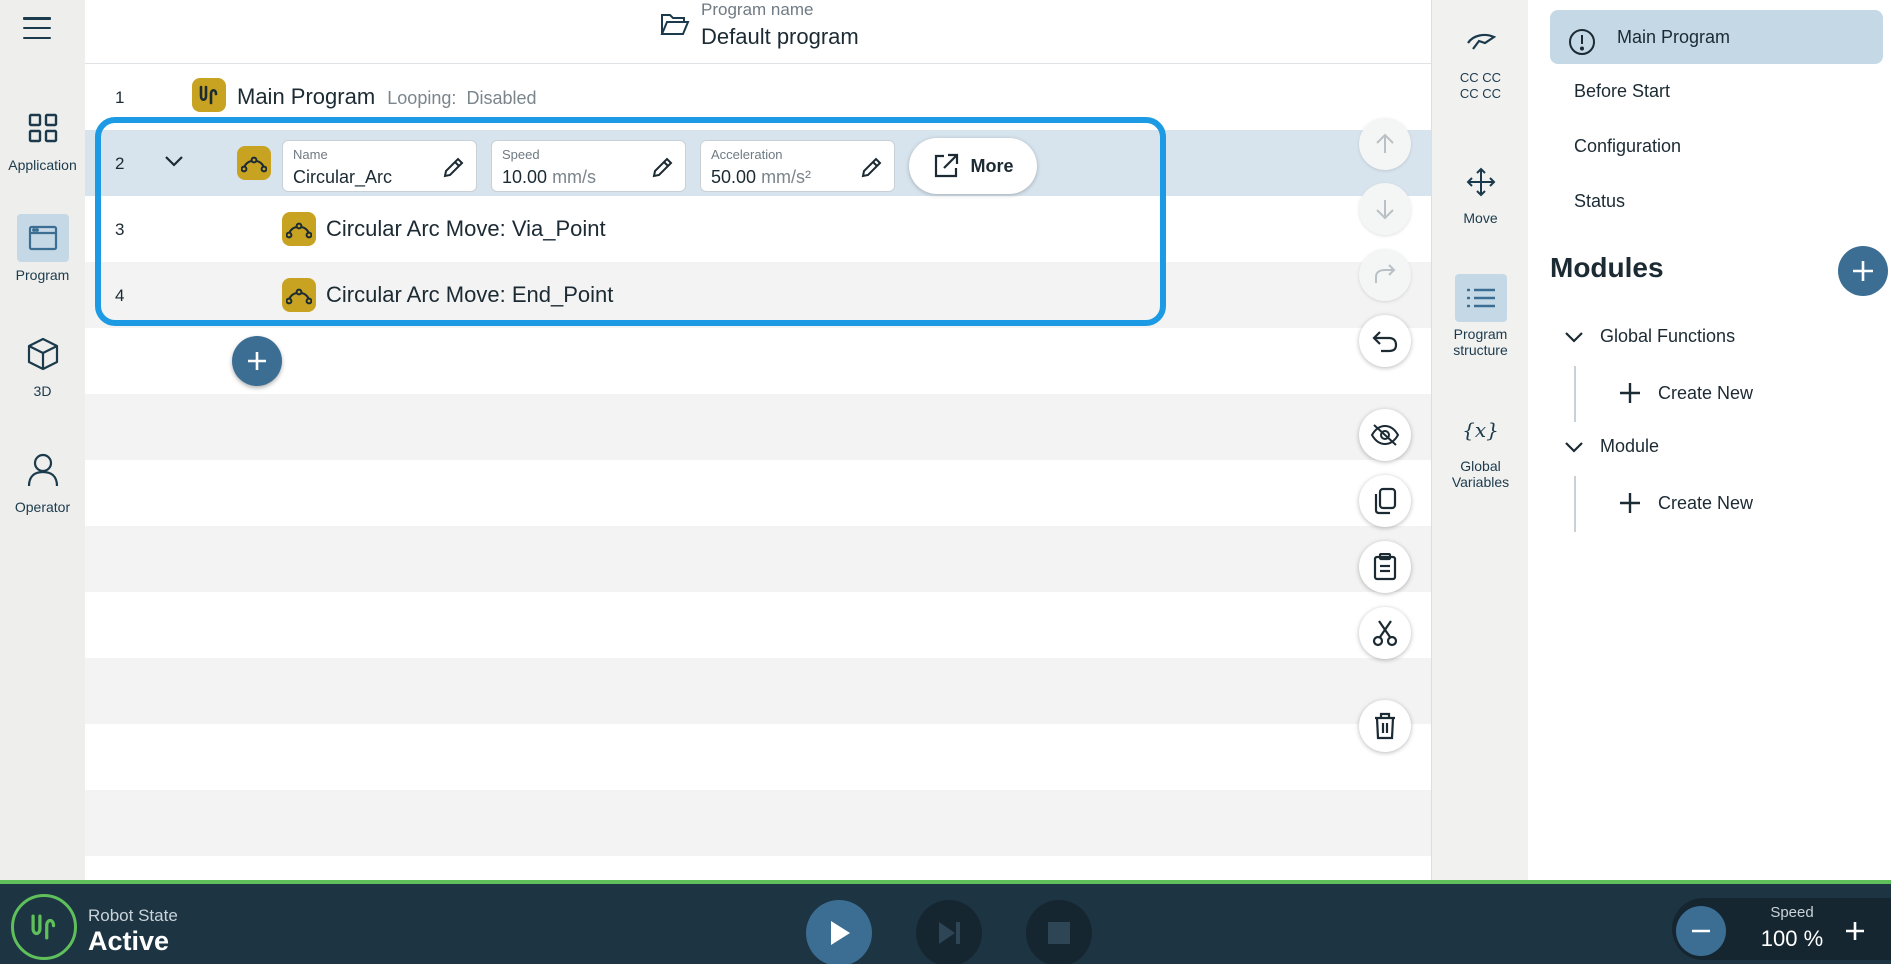  What do you see at coordinates (574, 177) in the screenshot?
I see `speed-unit: mm/s` at bounding box center [574, 177].